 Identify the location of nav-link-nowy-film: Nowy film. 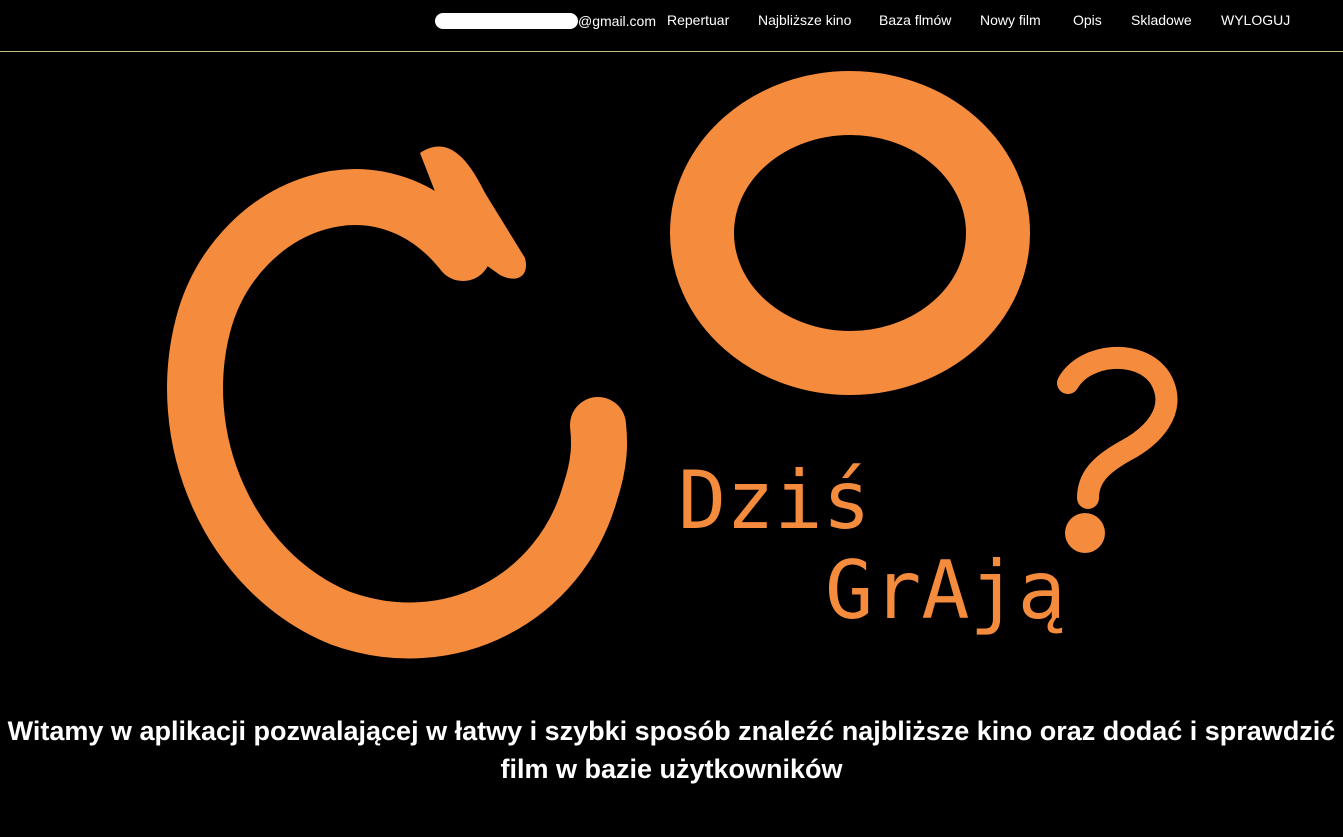
(1010, 20).